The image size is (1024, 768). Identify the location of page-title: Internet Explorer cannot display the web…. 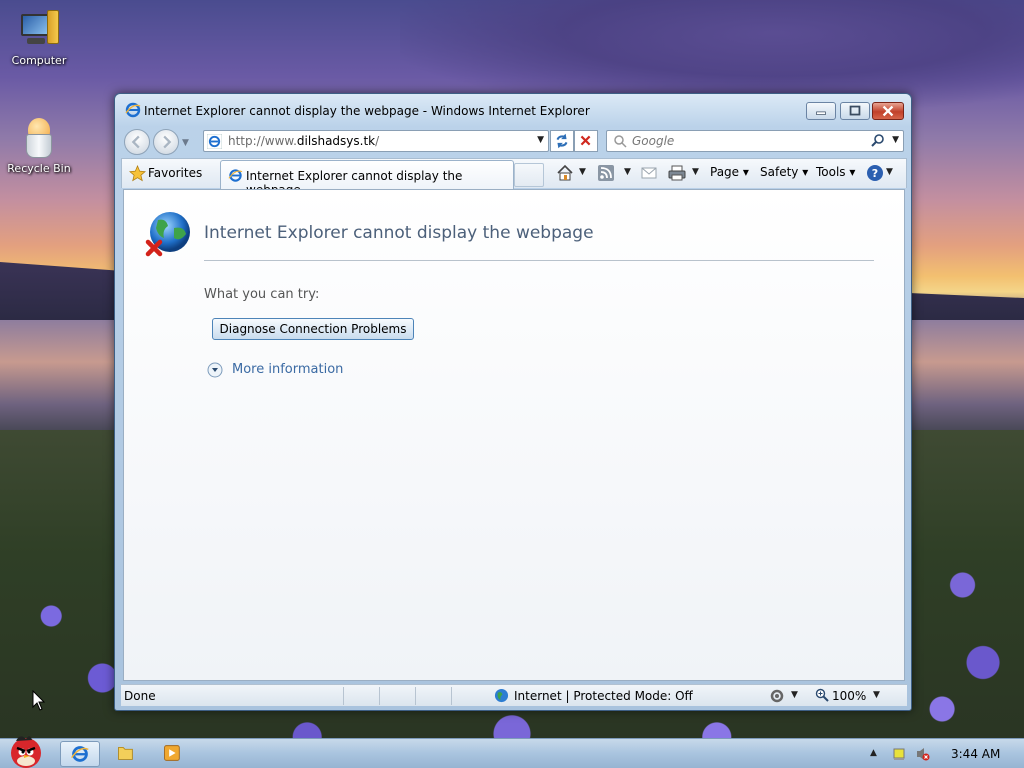
(399, 233).